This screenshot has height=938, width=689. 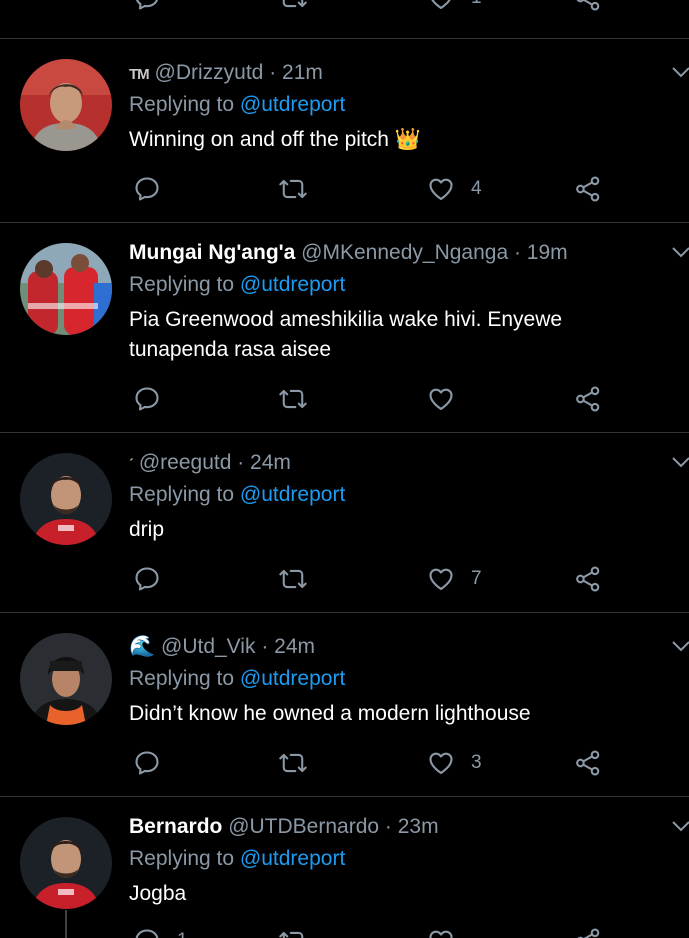 I want to click on reply-button: 1, so click(x=160, y=929).